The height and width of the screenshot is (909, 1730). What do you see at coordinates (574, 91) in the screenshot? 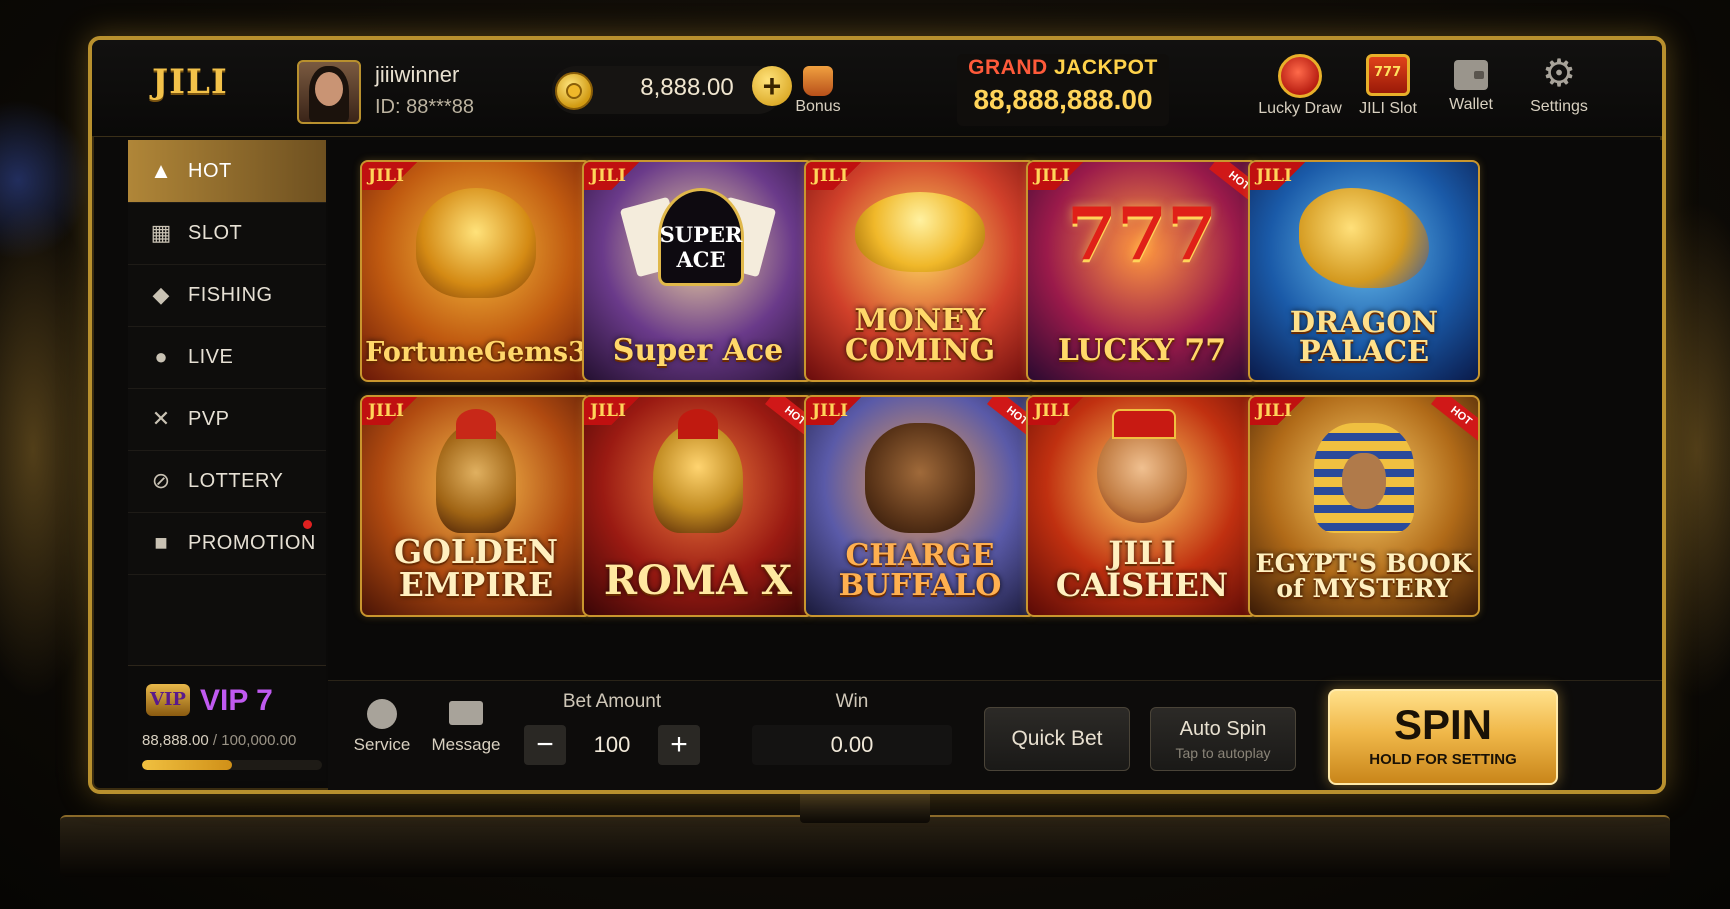
I see `coin-icon` at bounding box center [574, 91].